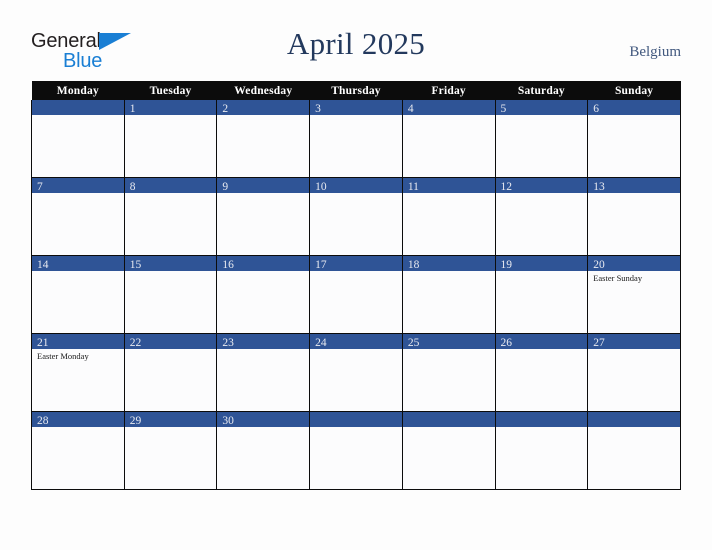  I want to click on day-number: 30, so click(228, 421).